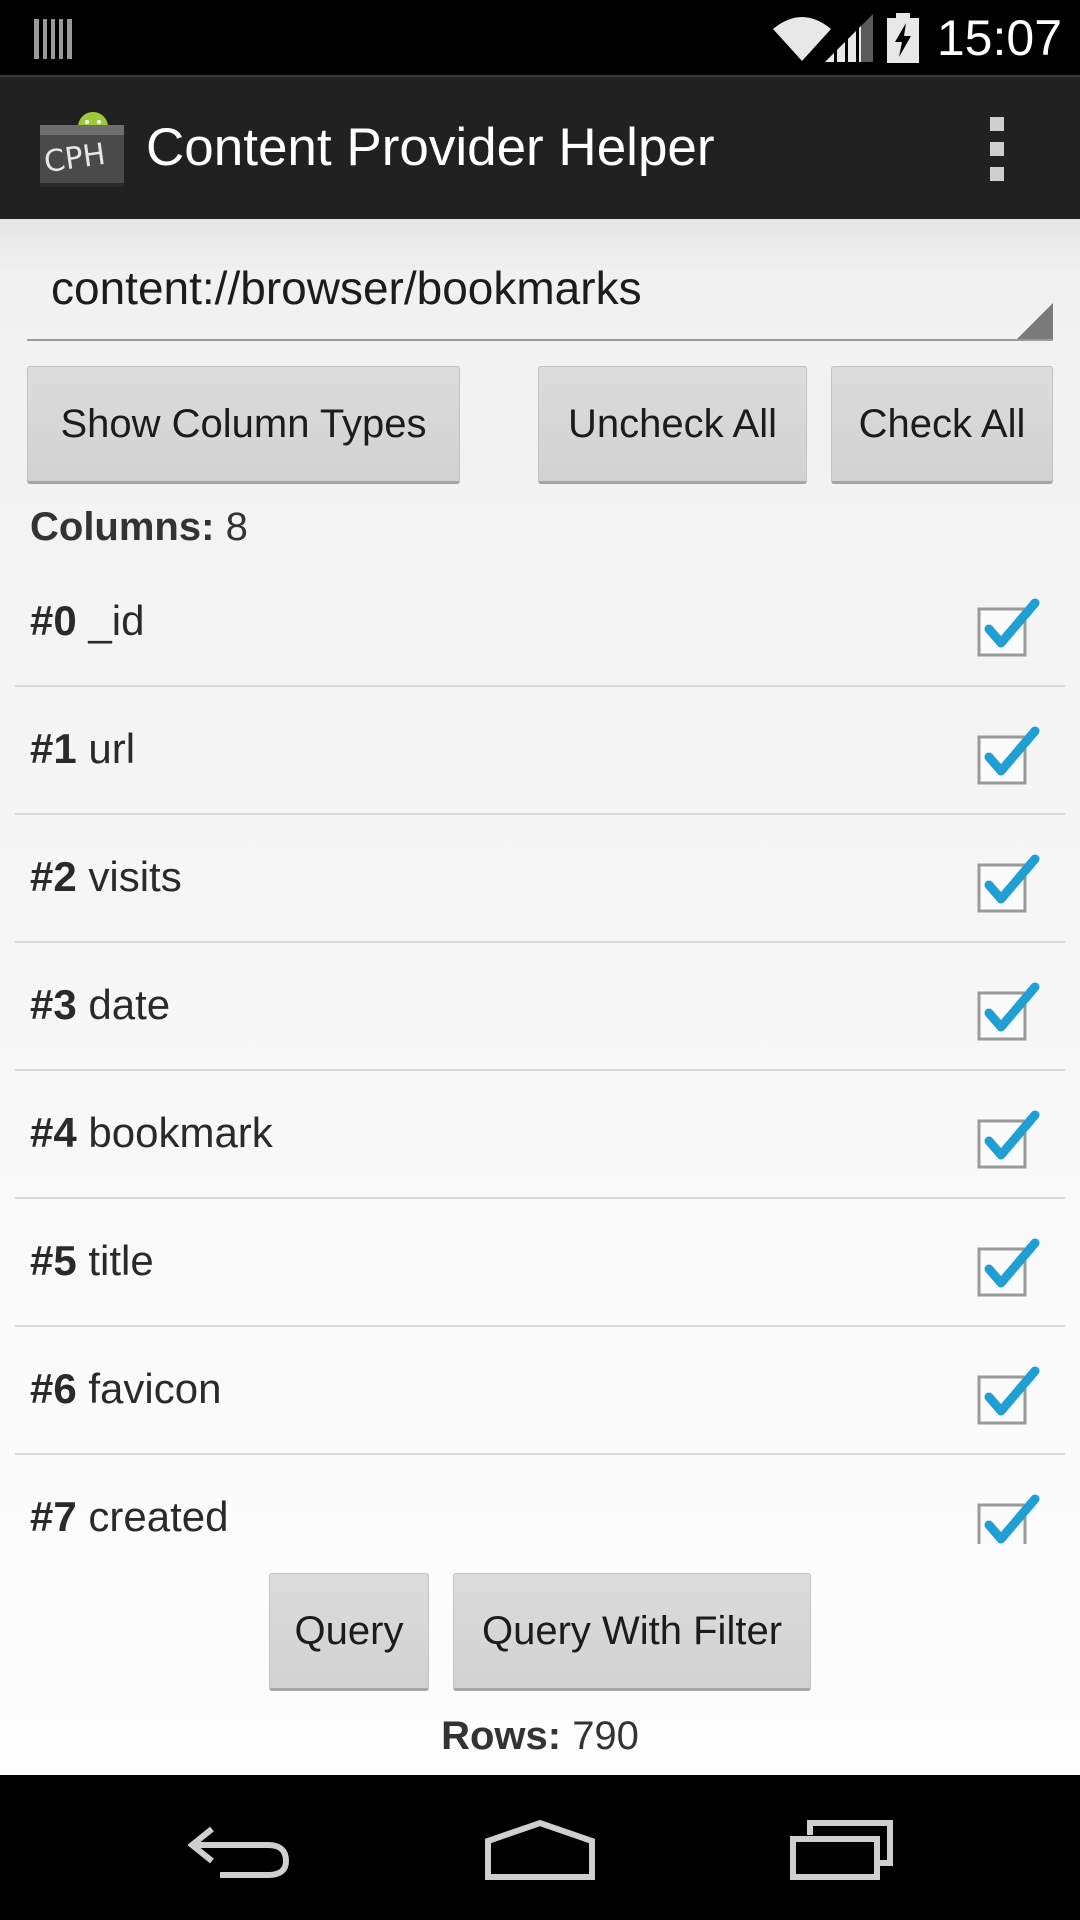  What do you see at coordinates (236, 527) in the screenshot?
I see `columns-value: 8` at bounding box center [236, 527].